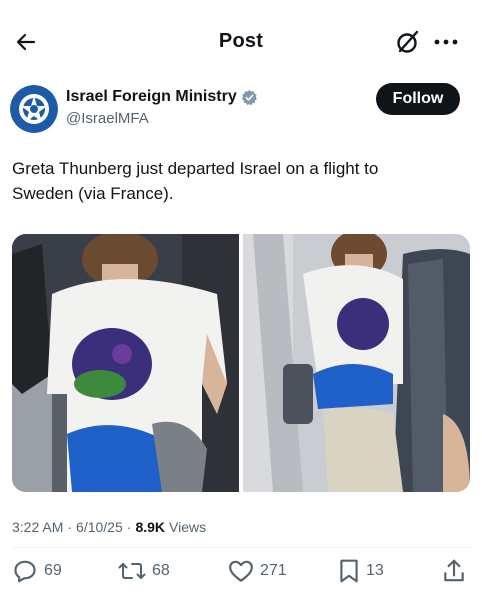  I want to click on action-bar: 69 68 271 13, so click(241, 572).